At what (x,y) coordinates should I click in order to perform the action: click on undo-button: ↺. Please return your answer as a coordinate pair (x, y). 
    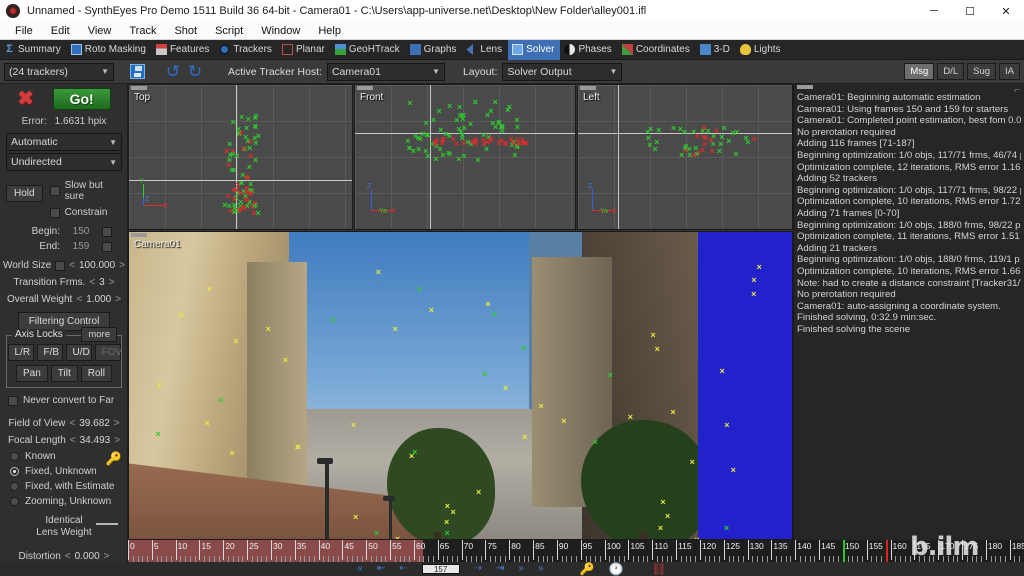
    Looking at the image, I should click on (173, 72).